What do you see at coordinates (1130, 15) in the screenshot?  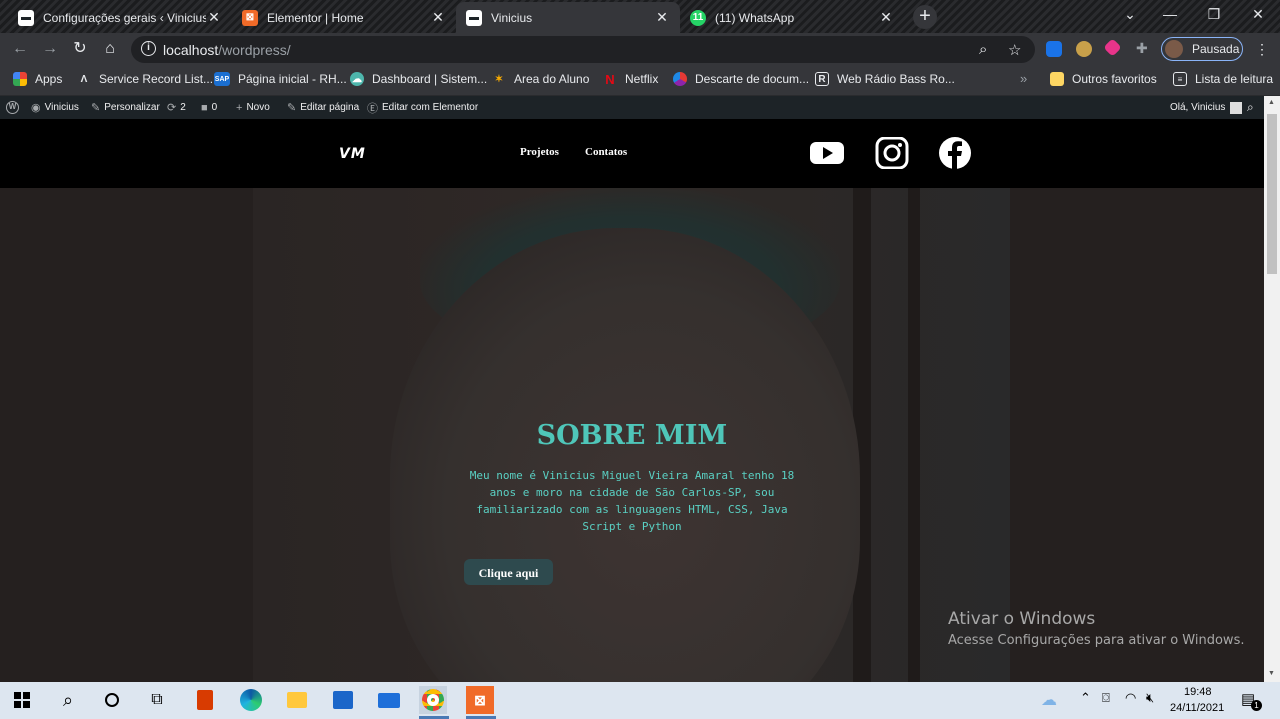 I see `tab-search-icon: ⌄` at bounding box center [1130, 15].